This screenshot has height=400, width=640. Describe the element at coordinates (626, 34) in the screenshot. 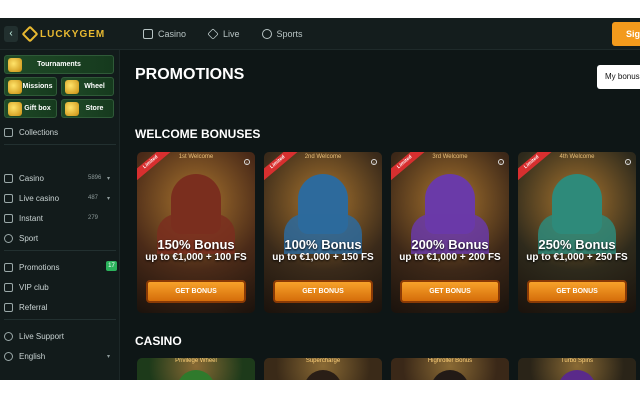

I see `signup-button: Sig` at that location.